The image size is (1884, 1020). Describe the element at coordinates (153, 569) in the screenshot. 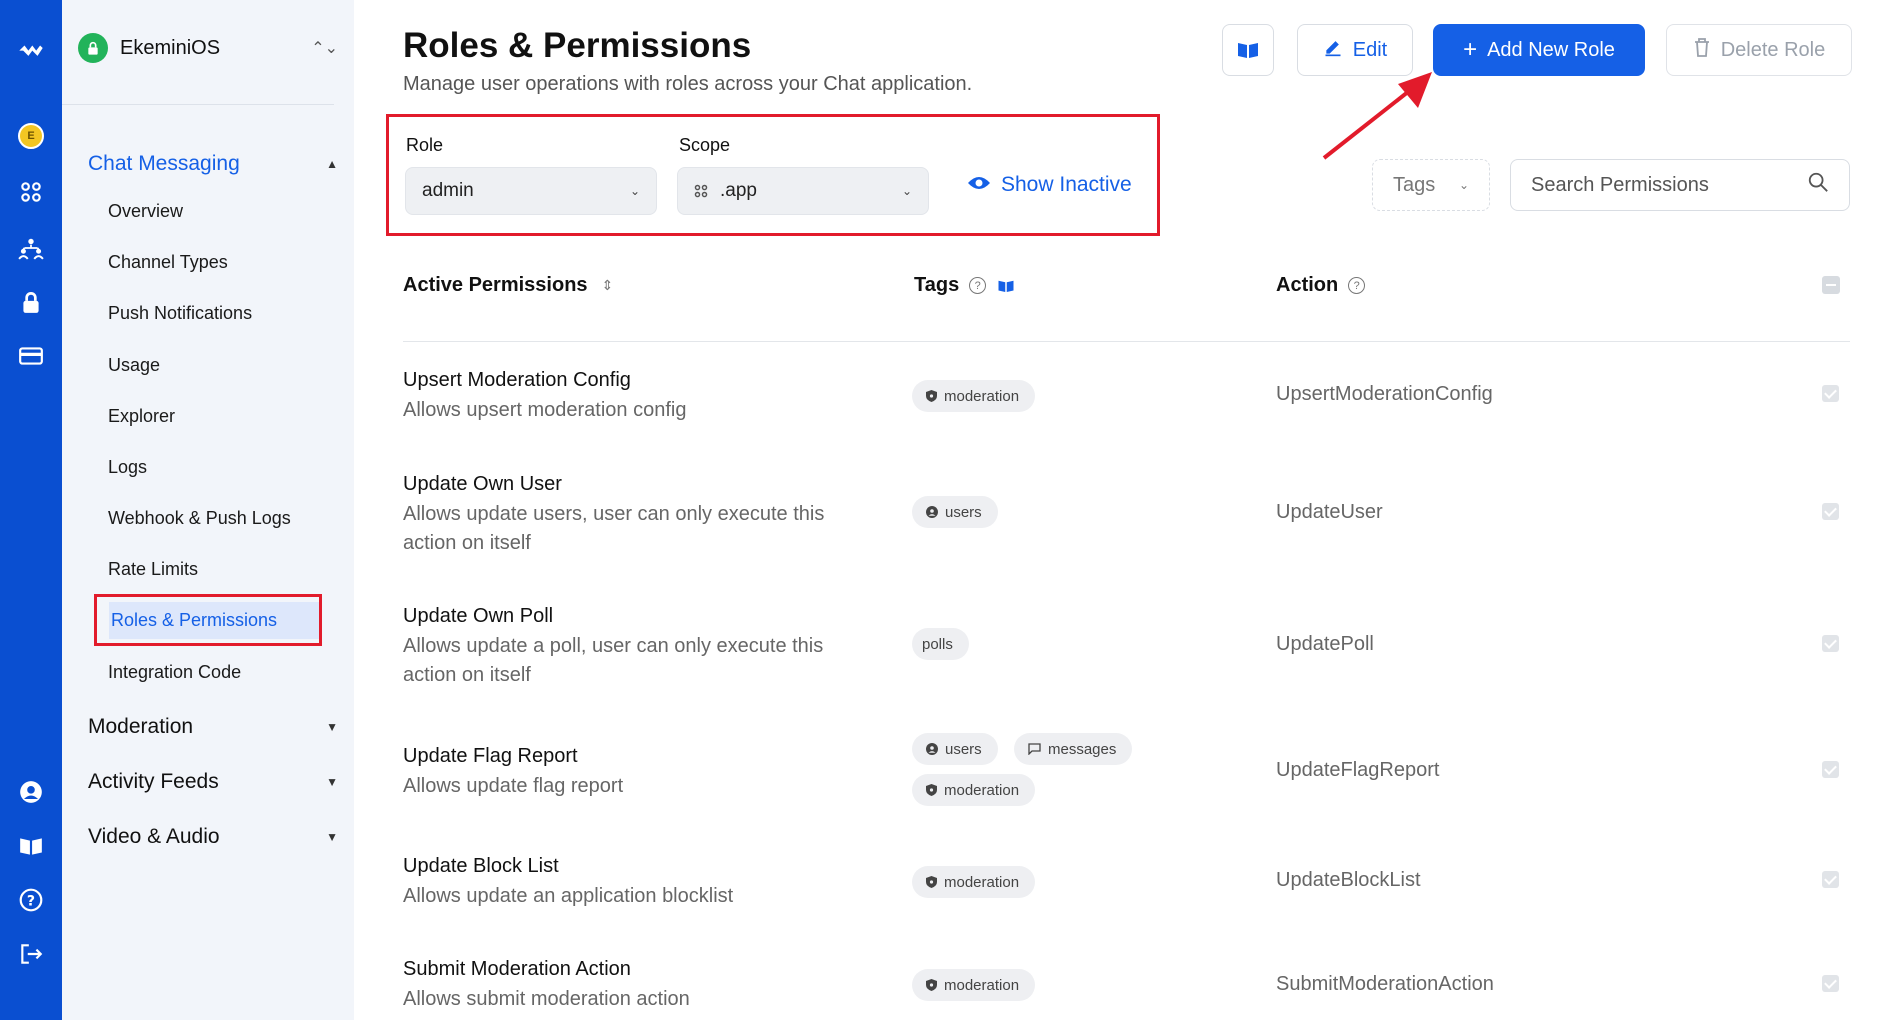

I see `sidebar-item-rate-limits: Rate Limits` at that location.